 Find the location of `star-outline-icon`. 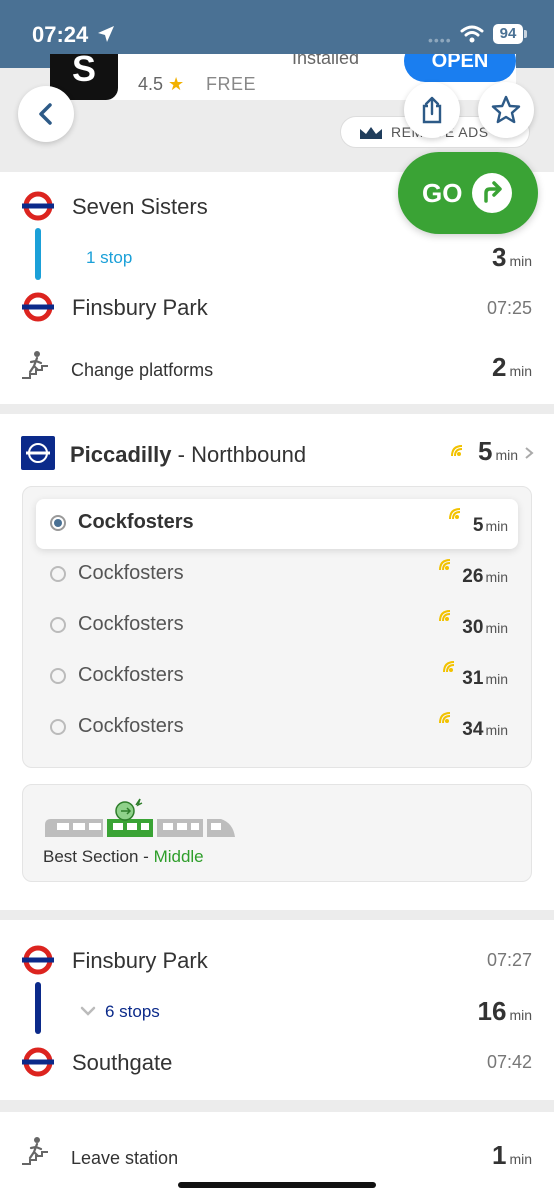

star-outline-icon is located at coordinates (506, 109).